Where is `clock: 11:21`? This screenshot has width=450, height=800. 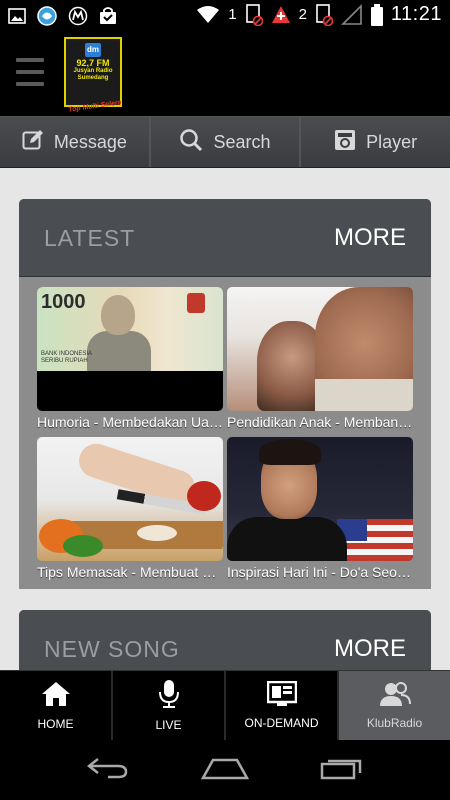
clock: 11:21 is located at coordinates (416, 14).